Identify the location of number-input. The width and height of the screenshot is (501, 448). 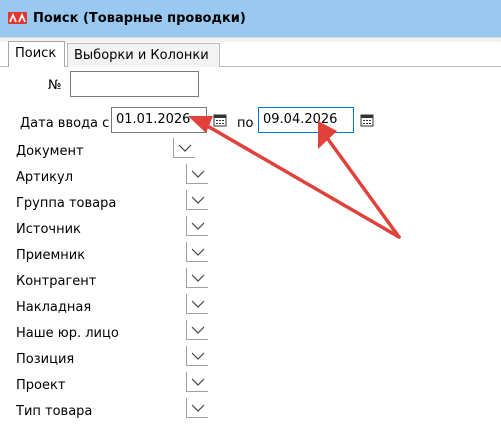
(134, 84).